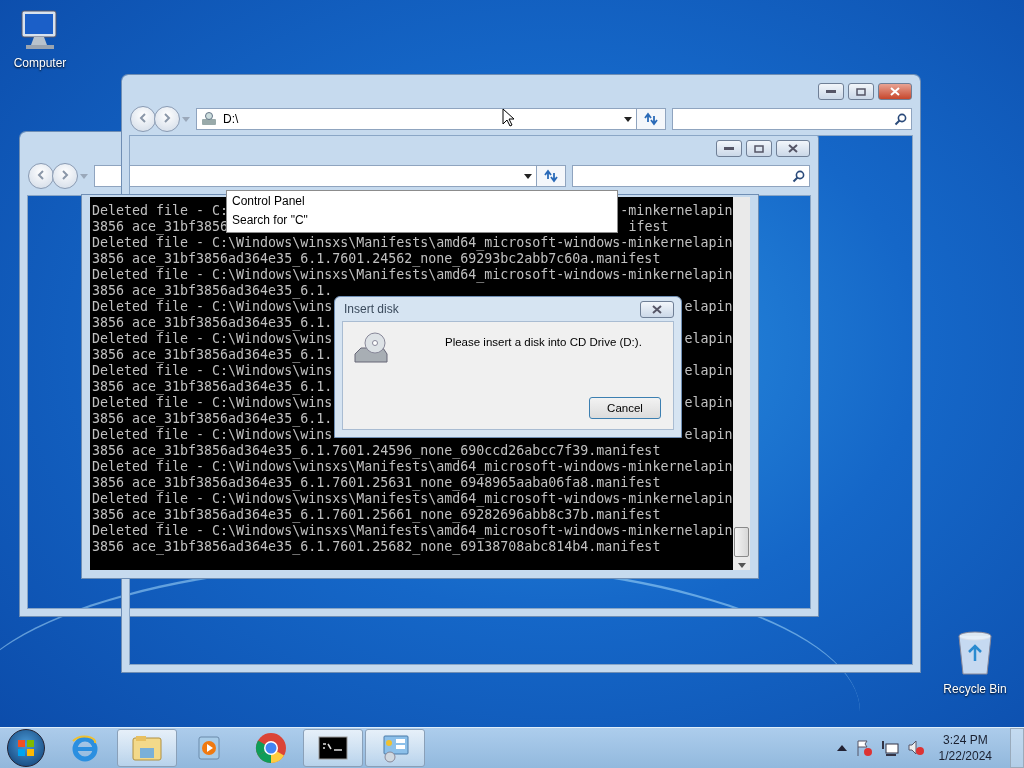 The width and height of the screenshot is (1024, 768). I want to click on console-line: ifest, so click(648, 226).